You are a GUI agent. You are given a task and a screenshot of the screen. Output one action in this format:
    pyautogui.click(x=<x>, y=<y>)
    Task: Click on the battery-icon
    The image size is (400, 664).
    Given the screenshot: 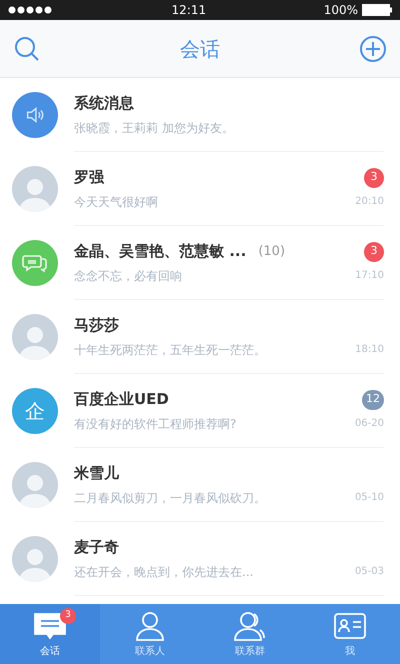 What is the action you would take?
    pyautogui.click(x=377, y=10)
    